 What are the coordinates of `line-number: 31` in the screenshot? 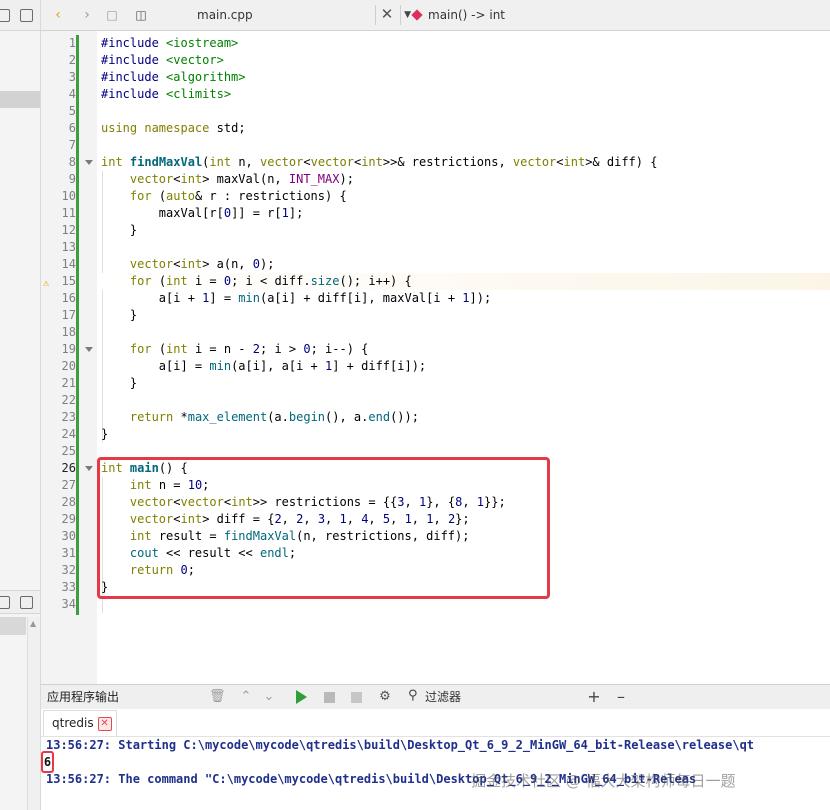 It's located at (68, 553).